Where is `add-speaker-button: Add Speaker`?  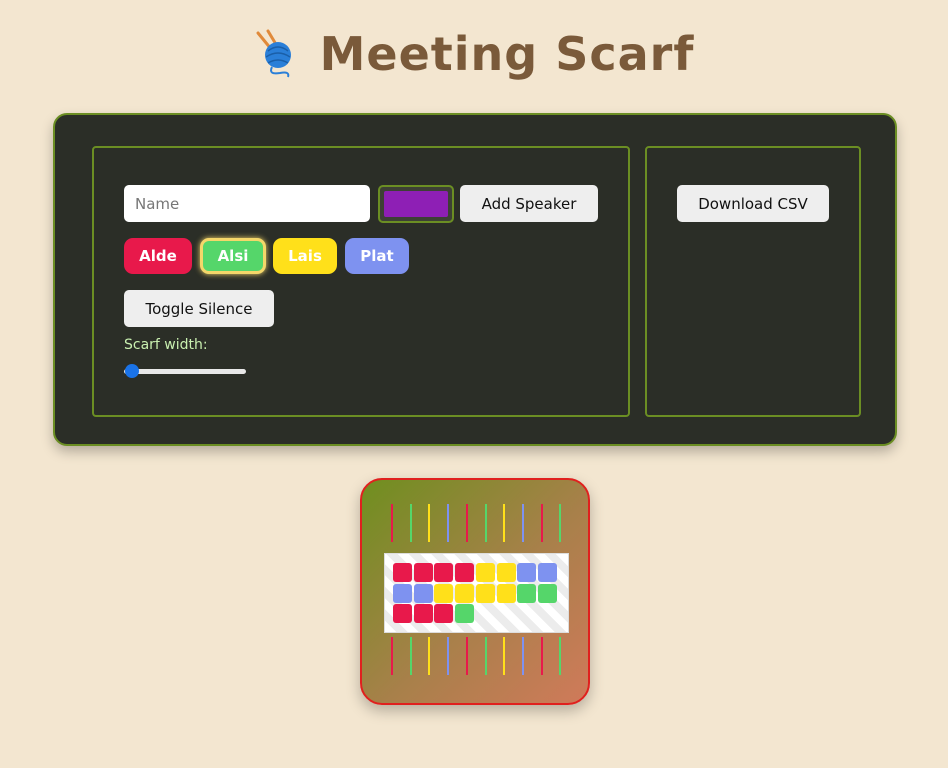
add-speaker-button: Add Speaker is located at coordinates (529, 203).